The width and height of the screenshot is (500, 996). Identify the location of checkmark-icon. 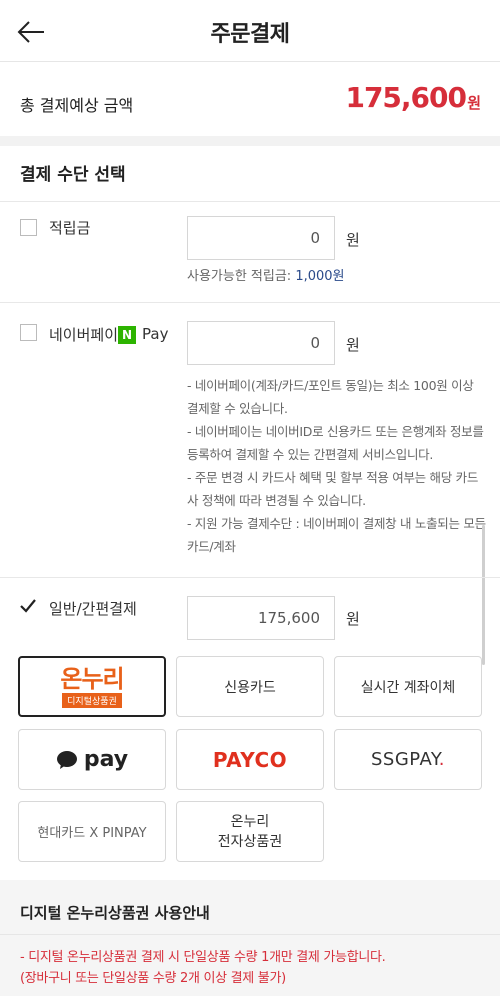
(28, 606).